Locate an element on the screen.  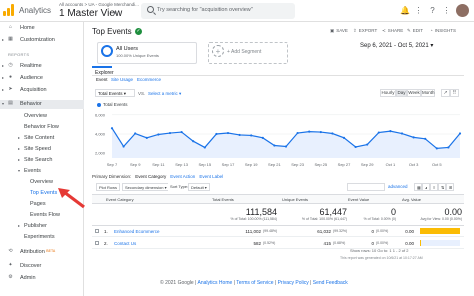
sidebar-item-events: ▾ Events is located at coordinates (42, 171).